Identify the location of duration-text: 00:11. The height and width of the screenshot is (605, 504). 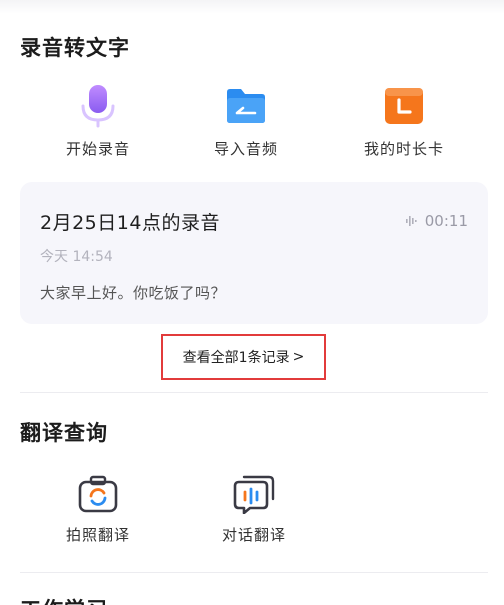
(446, 221).